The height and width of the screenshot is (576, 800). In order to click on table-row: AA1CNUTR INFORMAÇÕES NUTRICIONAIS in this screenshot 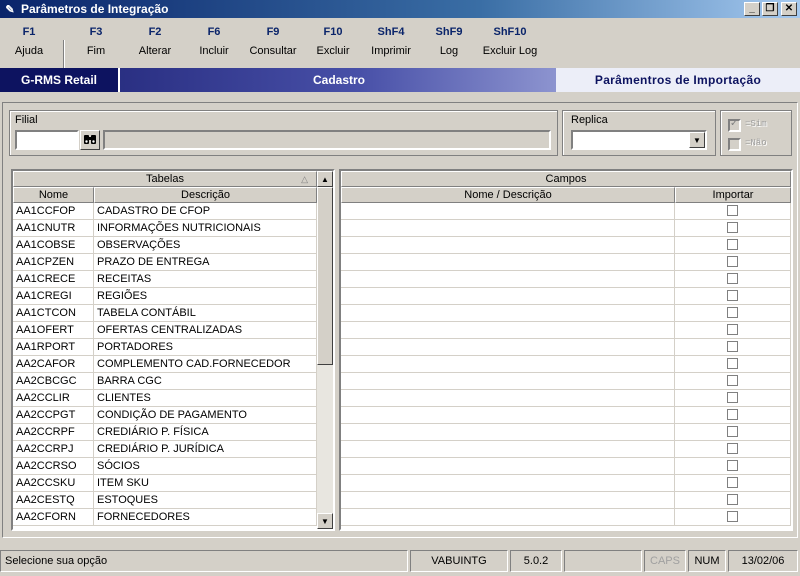, I will do `click(165, 228)`.